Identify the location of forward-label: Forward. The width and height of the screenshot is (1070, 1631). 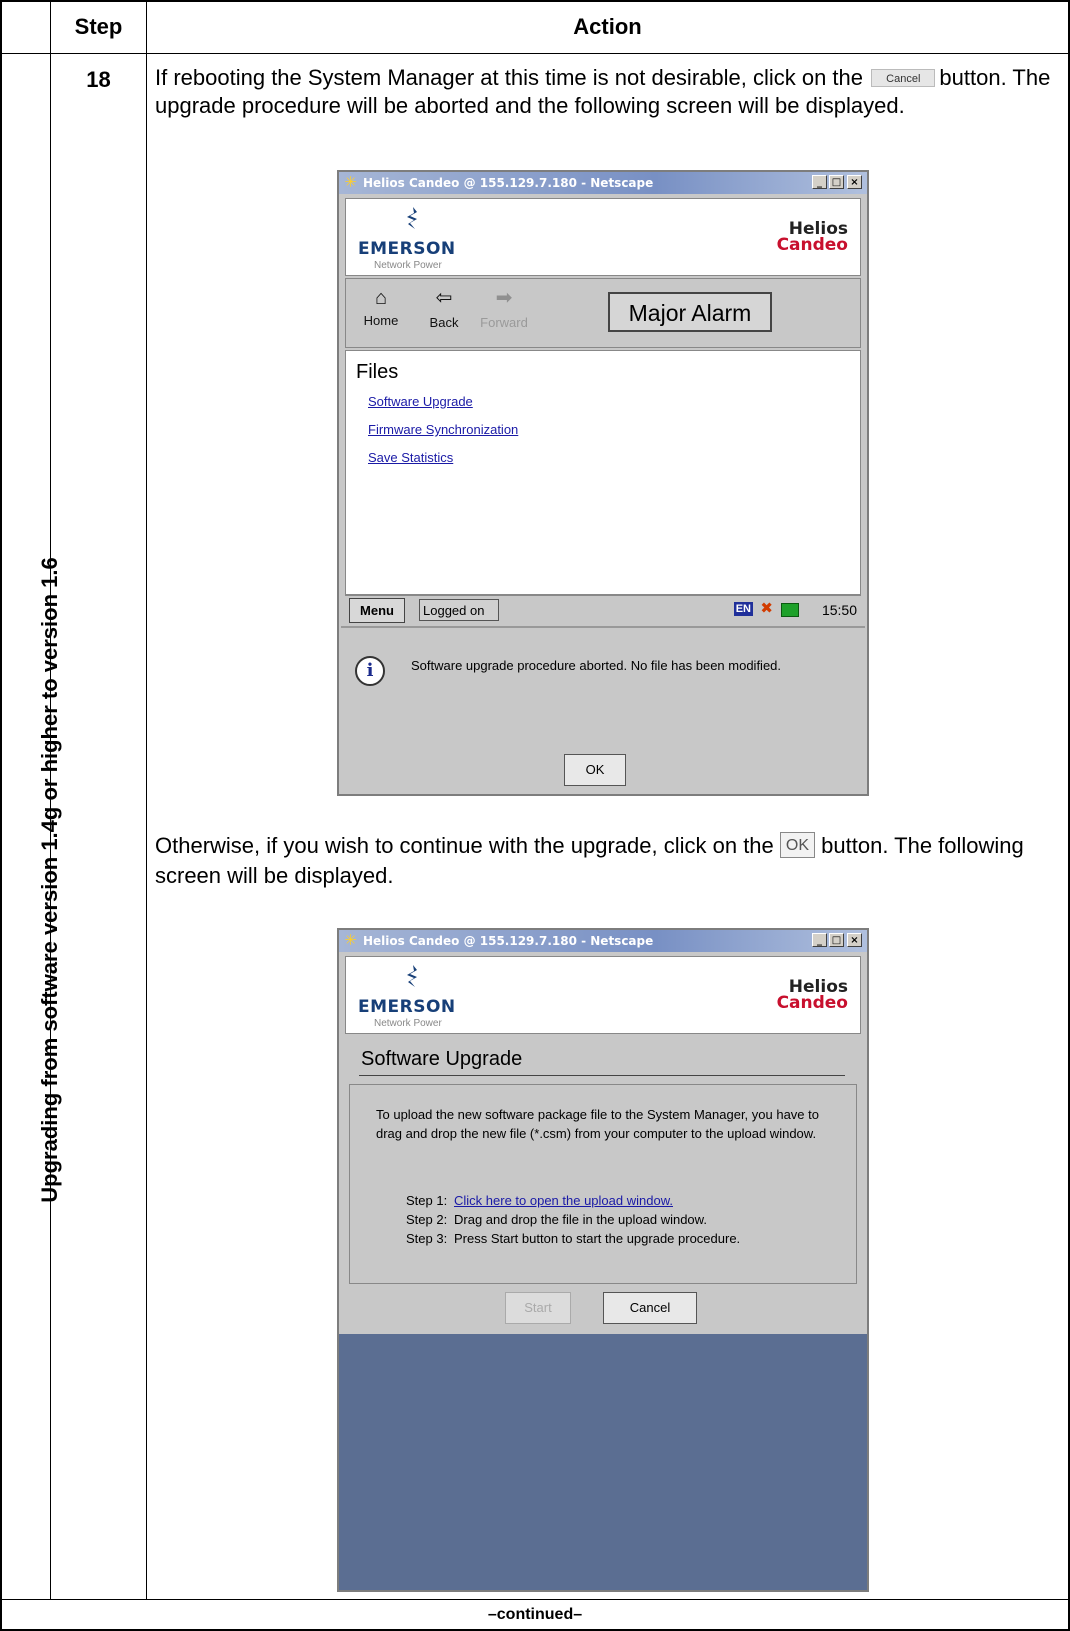
(504, 322).